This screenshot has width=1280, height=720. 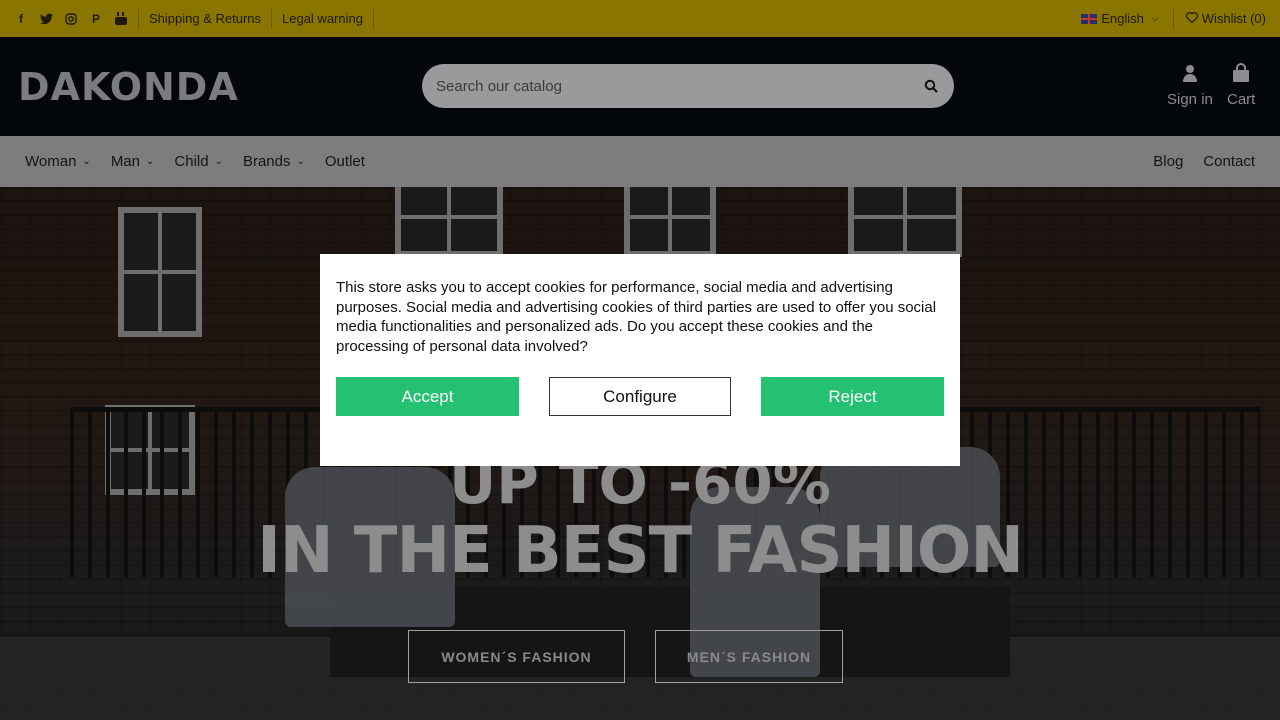 What do you see at coordinates (1190, 73) in the screenshot?
I see `user-icon` at bounding box center [1190, 73].